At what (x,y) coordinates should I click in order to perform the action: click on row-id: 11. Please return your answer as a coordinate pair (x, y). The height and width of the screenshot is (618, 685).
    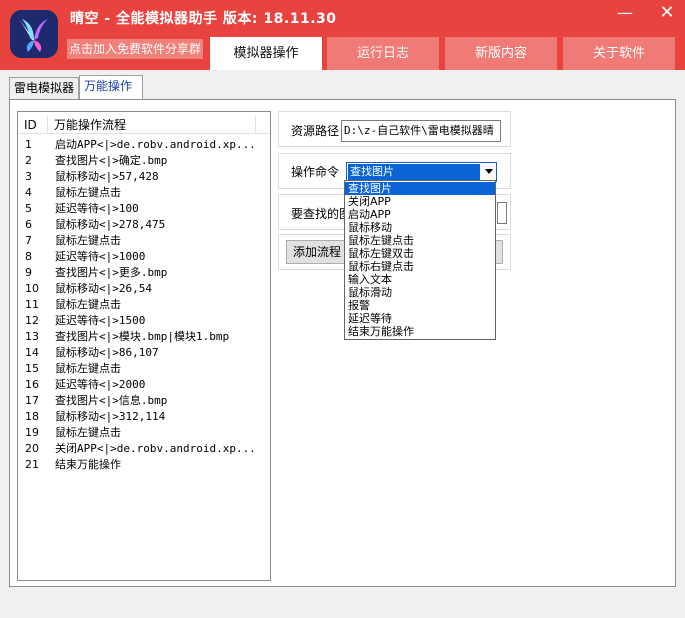
    Looking at the image, I should click on (32, 304).